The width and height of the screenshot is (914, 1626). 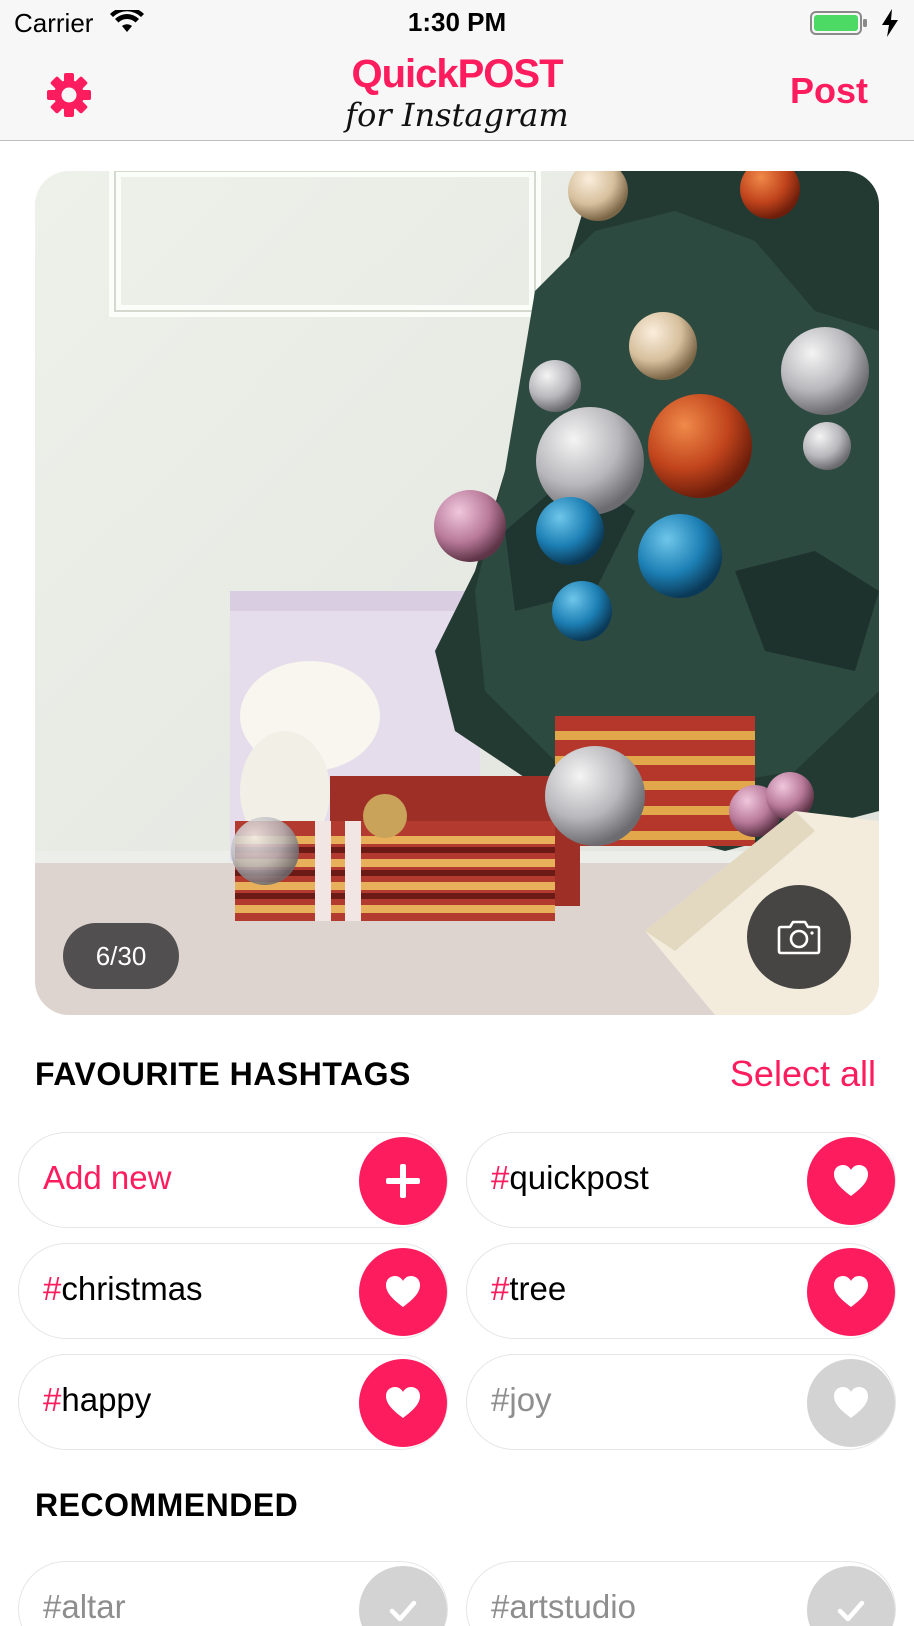 What do you see at coordinates (233, 1402) in the screenshot?
I see `hashtag-chip: #happy` at bounding box center [233, 1402].